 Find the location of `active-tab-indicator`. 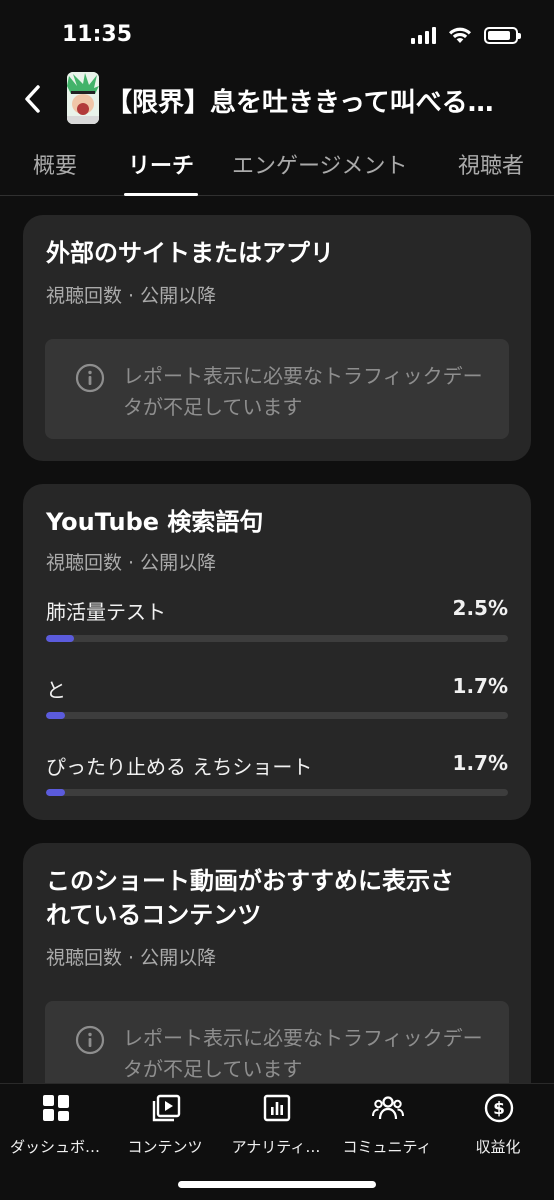

active-tab-indicator is located at coordinates (161, 194).